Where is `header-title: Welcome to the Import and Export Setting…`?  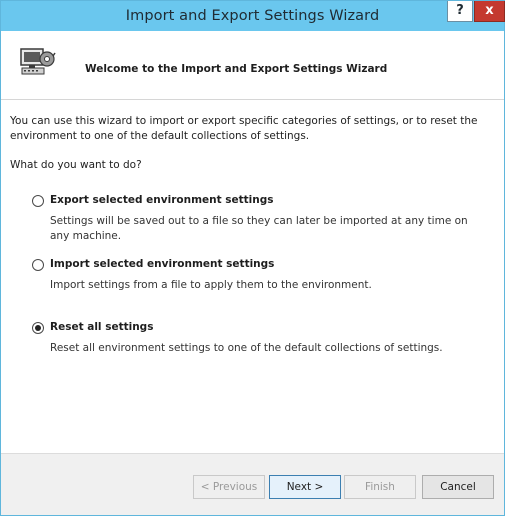 header-title: Welcome to the Import and Export Setting… is located at coordinates (236, 69).